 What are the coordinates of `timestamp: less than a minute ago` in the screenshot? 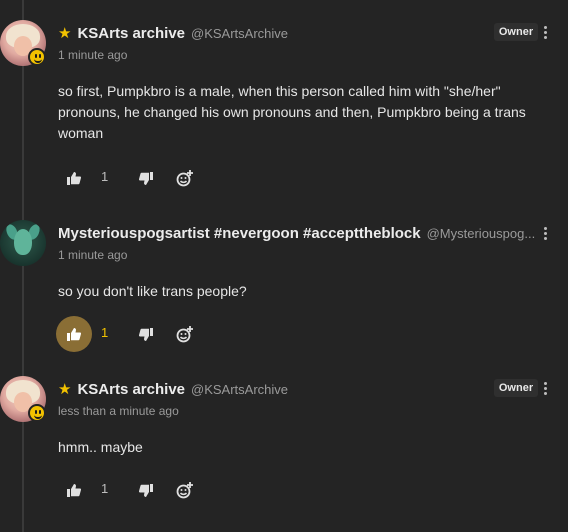 It's located at (118, 411).